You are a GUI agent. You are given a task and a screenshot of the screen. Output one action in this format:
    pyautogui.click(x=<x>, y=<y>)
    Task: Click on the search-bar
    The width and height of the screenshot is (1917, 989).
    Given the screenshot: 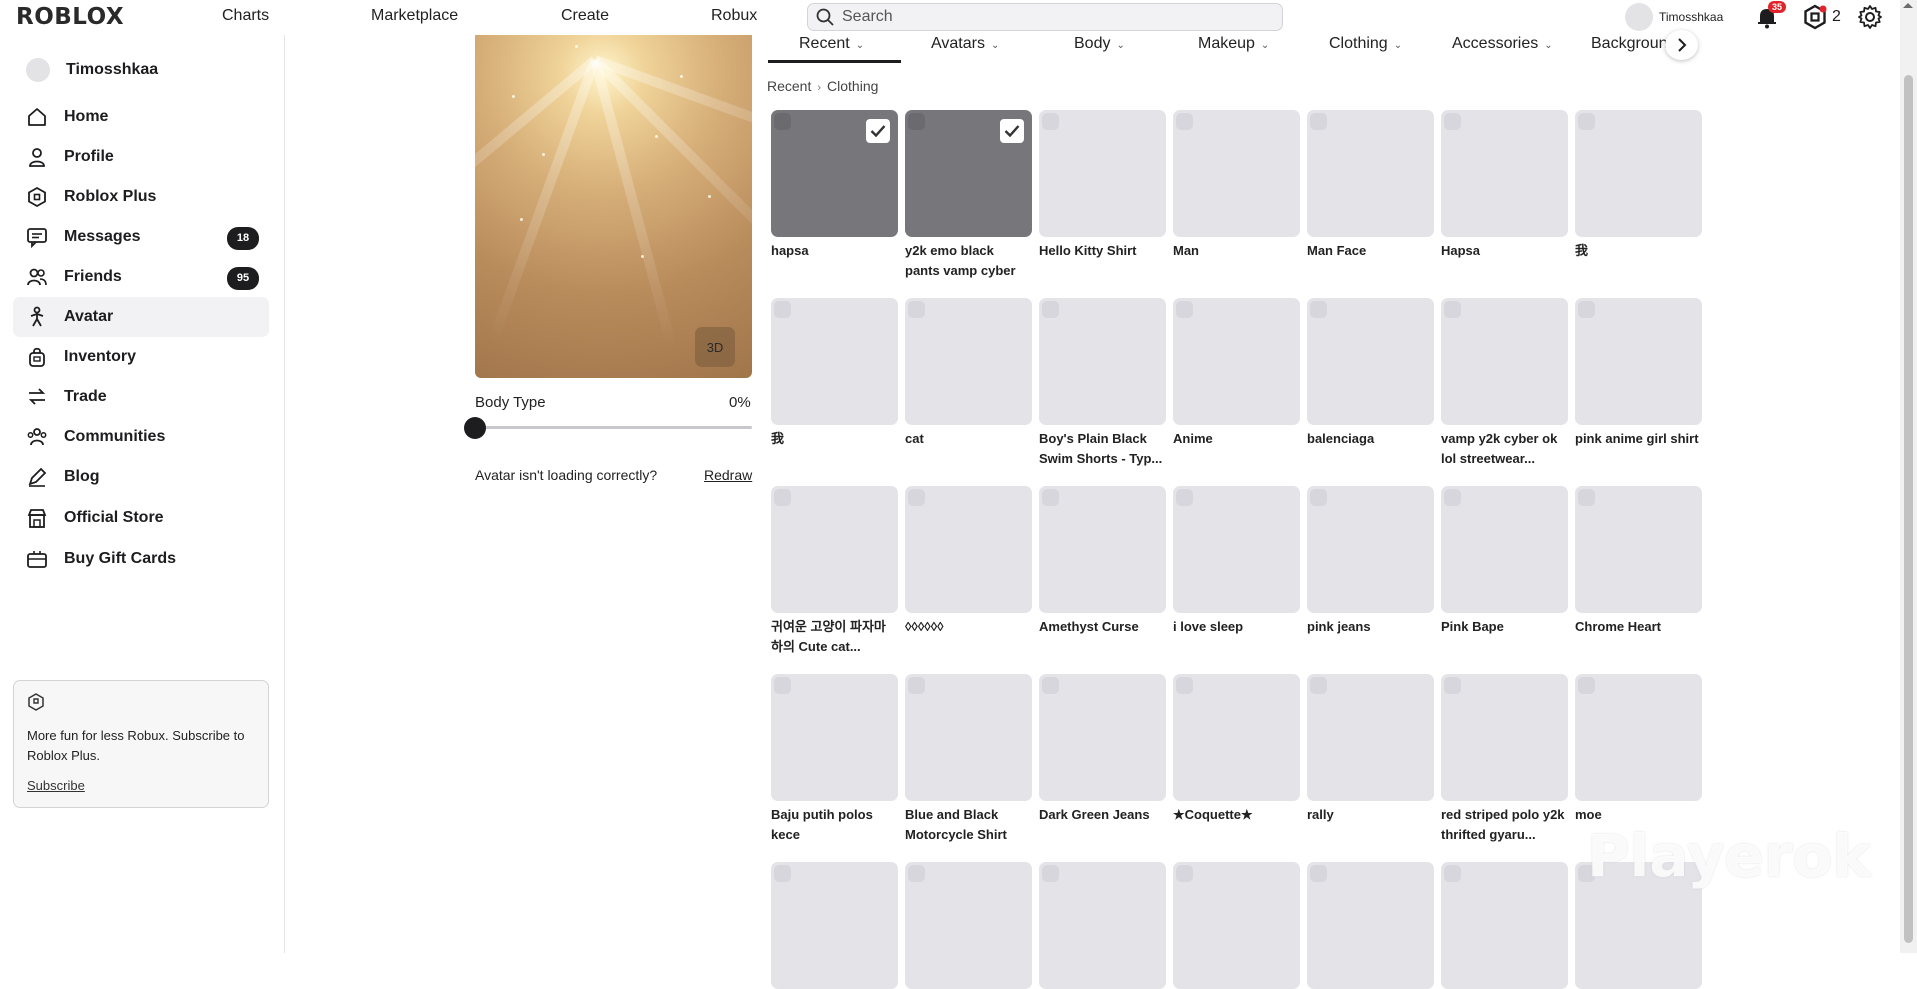 What is the action you would take?
    pyautogui.click(x=1045, y=17)
    